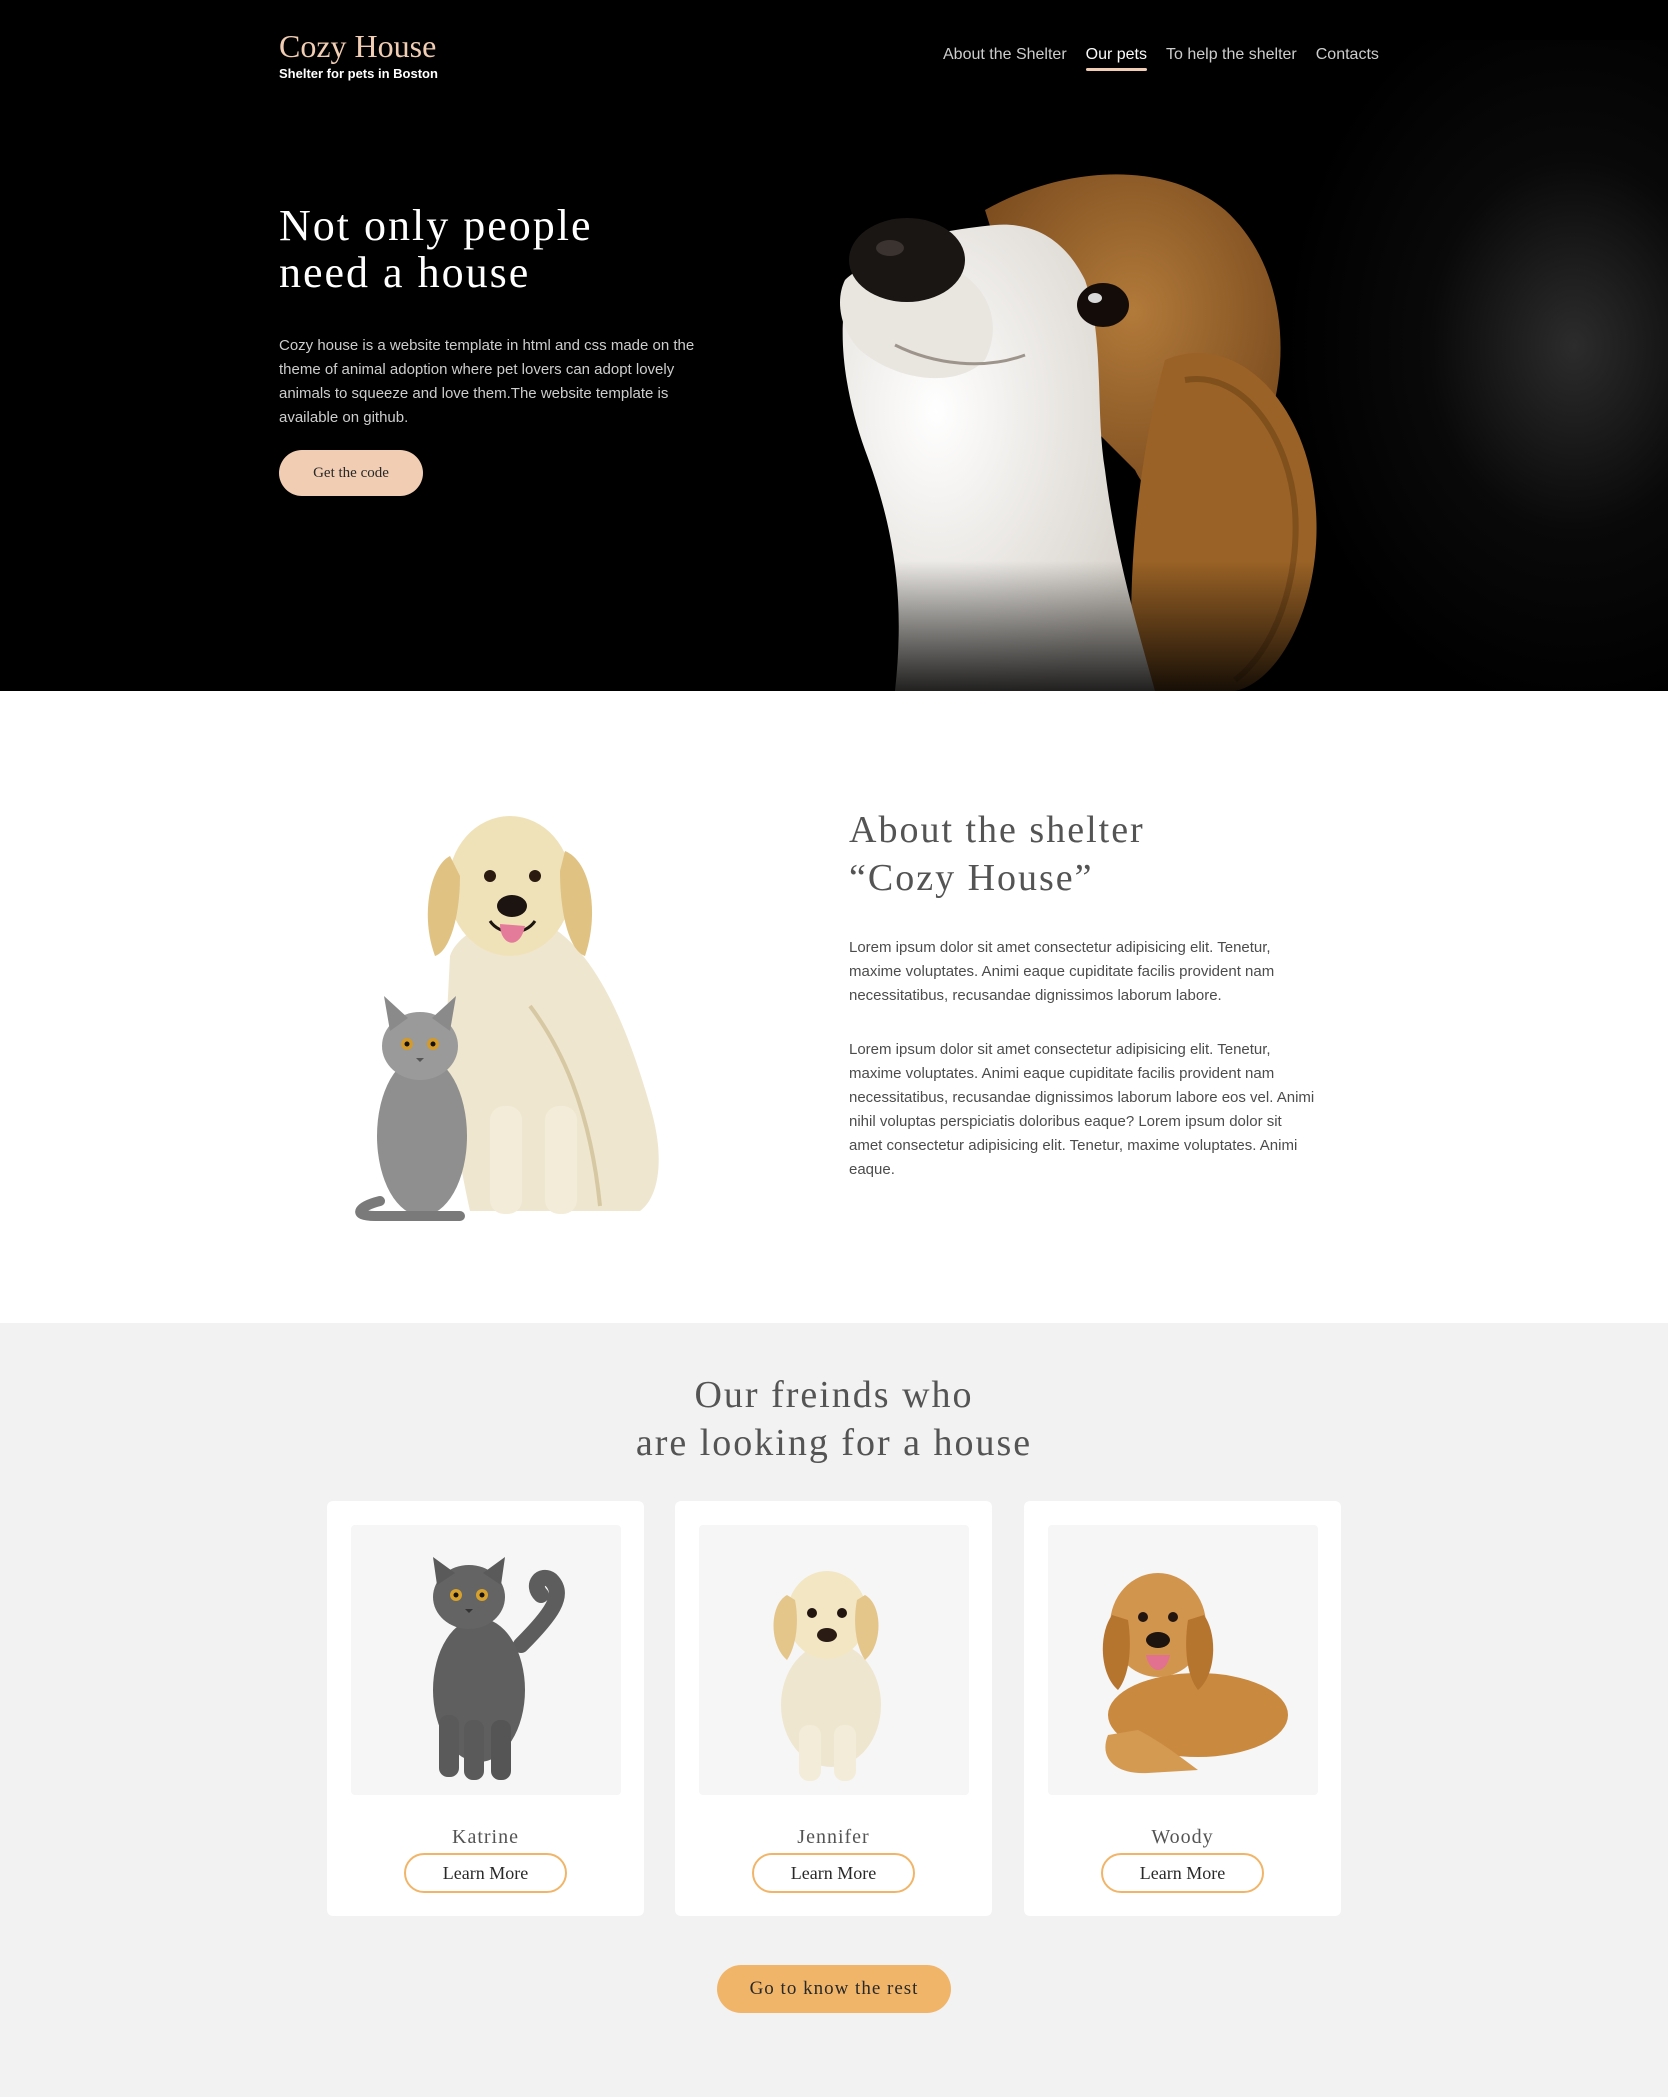 This screenshot has height=2097, width=1668. Describe the element at coordinates (971, 878) in the screenshot. I see `about-title-line2: “Cozy House”` at that location.